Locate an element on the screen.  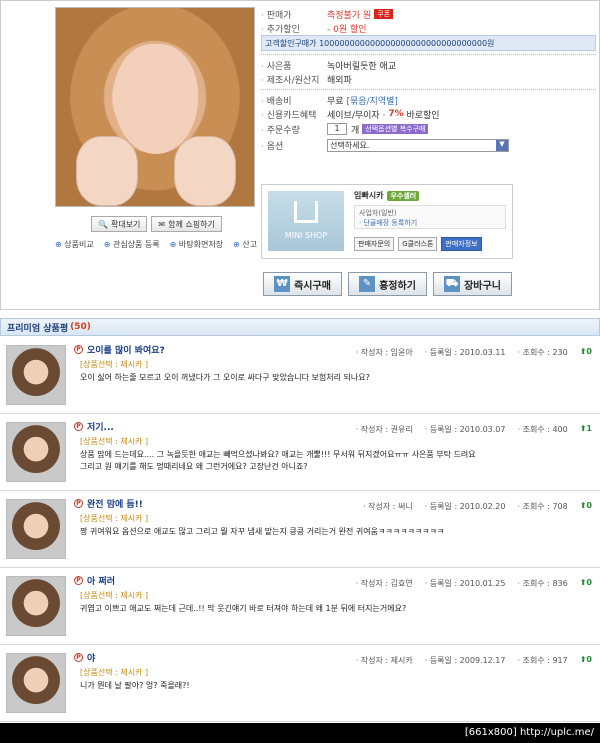
cart-icon: ⛟ is located at coordinates (452, 284).